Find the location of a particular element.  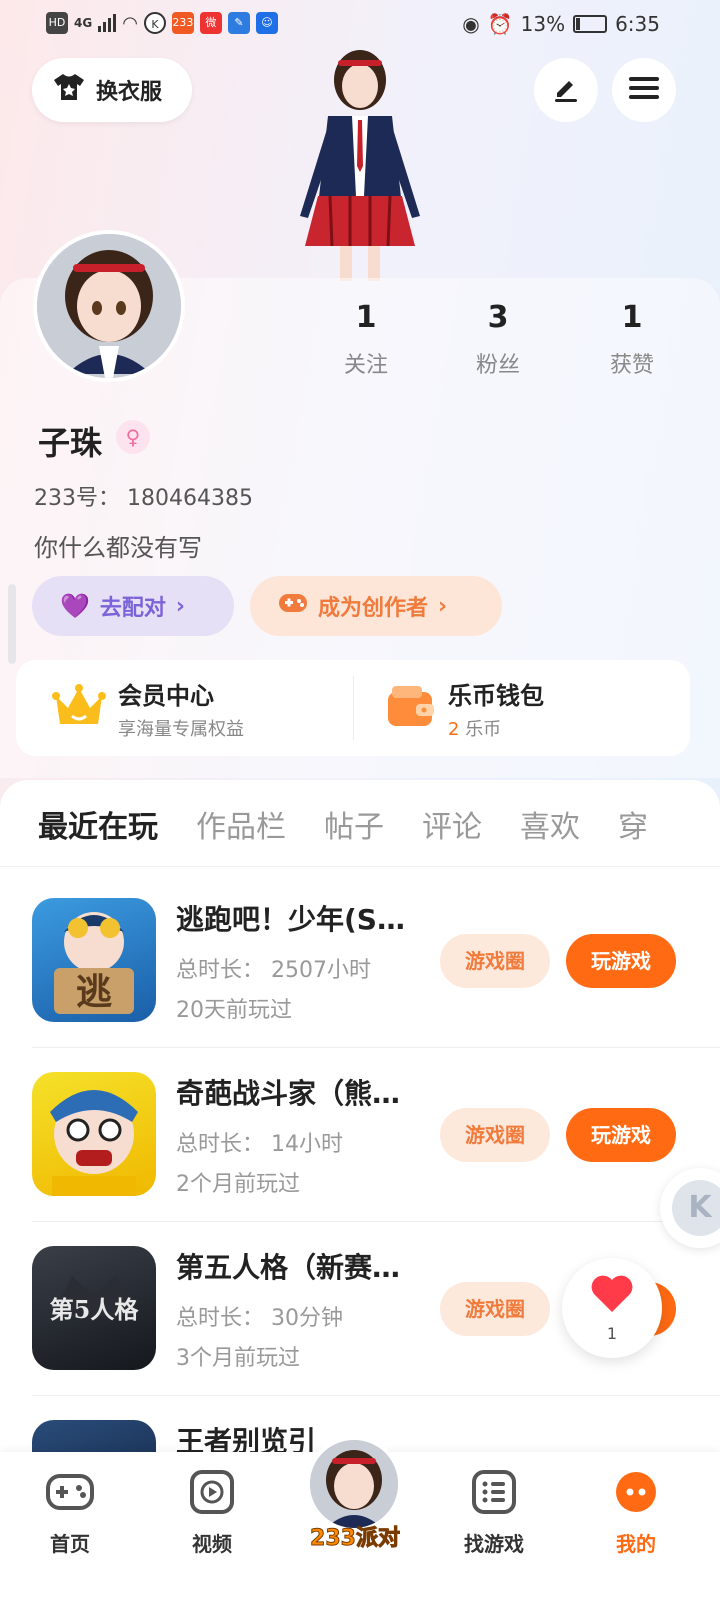

content-tabs: 最近在玩 作品栏 帖子 评论 喜欢 穿 is located at coordinates (360, 831).